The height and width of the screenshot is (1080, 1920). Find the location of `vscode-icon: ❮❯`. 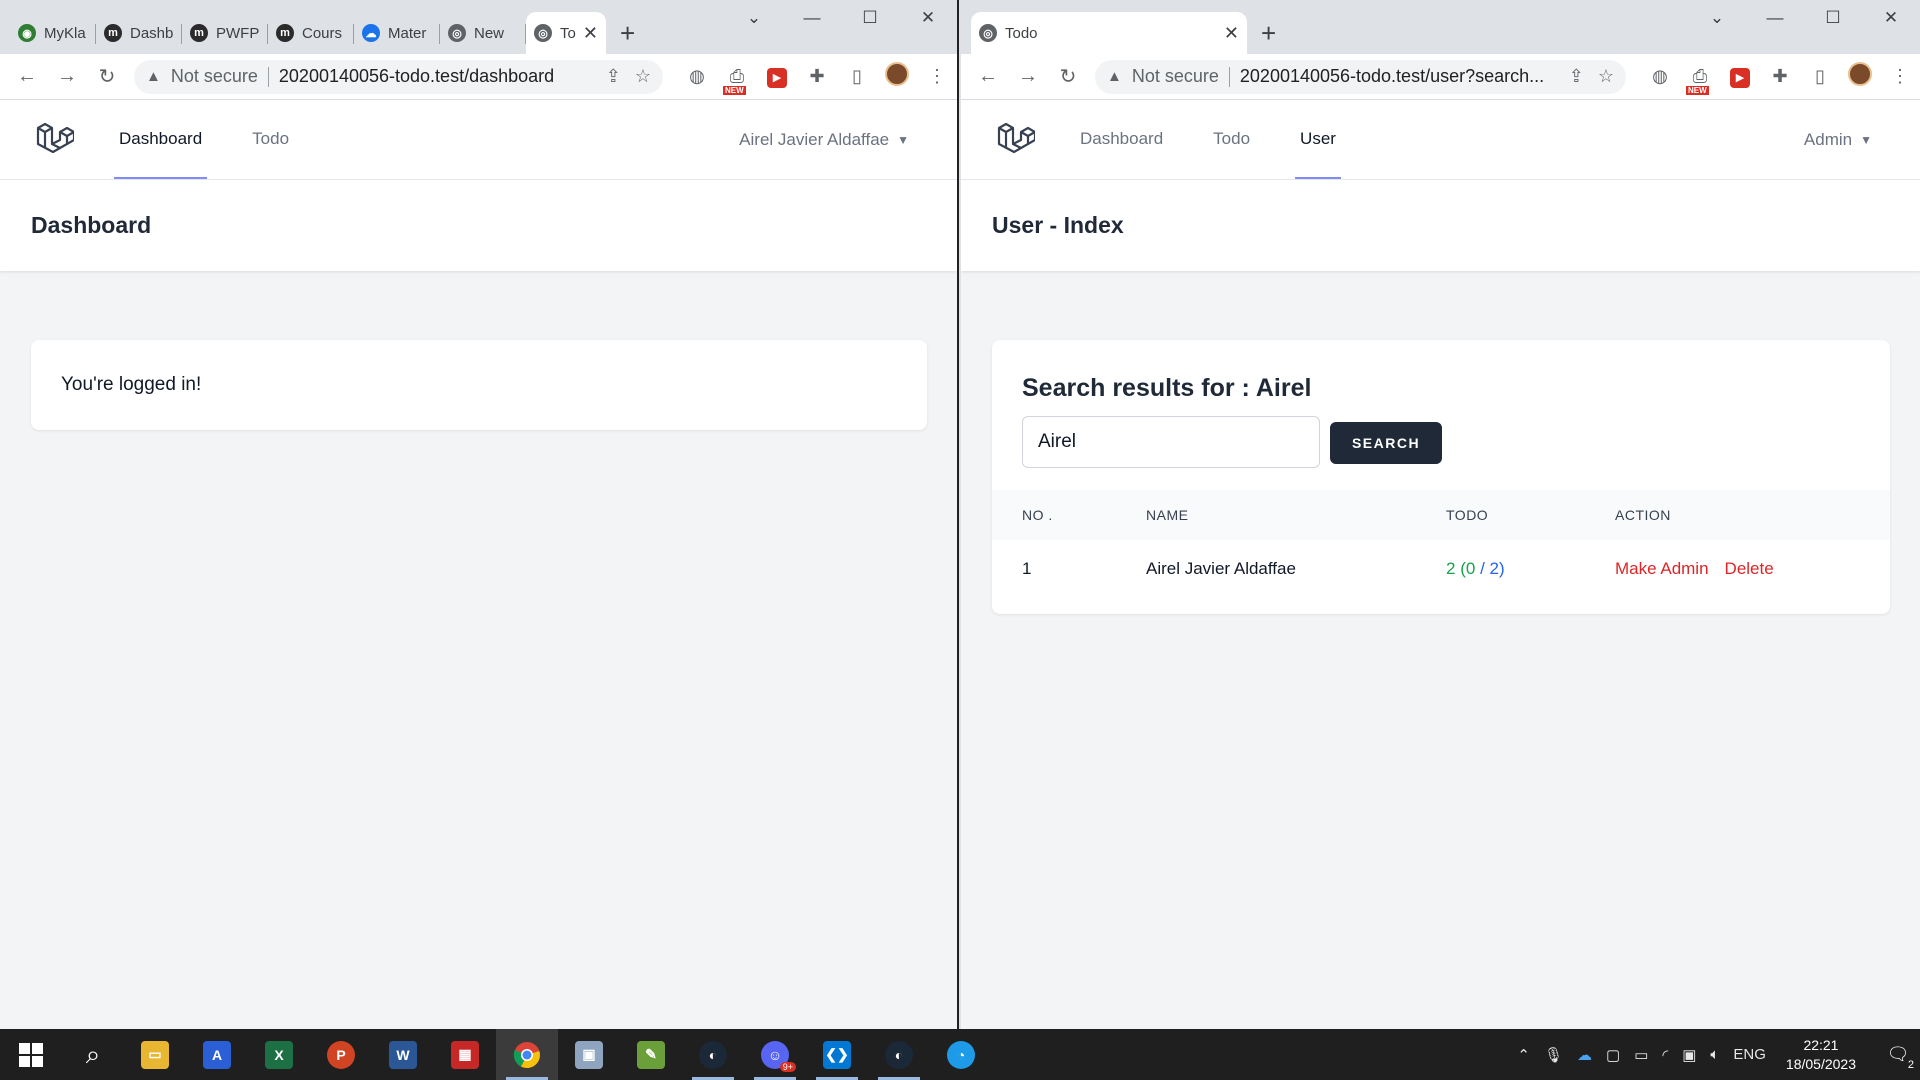

vscode-icon: ❮❯ is located at coordinates (837, 1054).